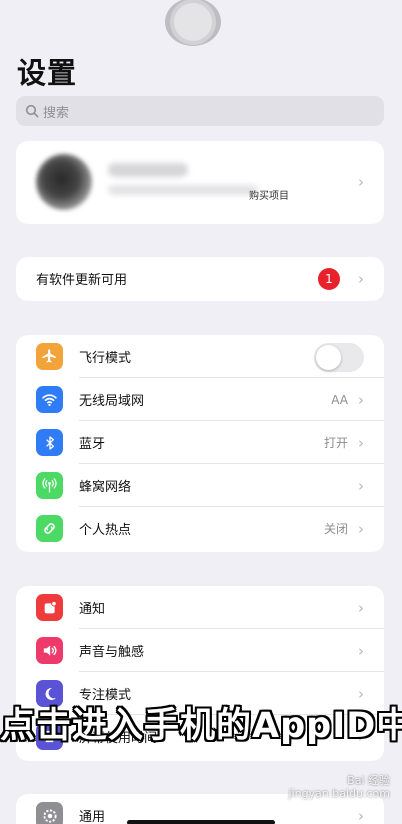 The image size is (402, 824). Describe the element at coordinates (201, 726) in the screenshot. I see `tutorial-caption: 点击进入手机的AppID中` at that location.